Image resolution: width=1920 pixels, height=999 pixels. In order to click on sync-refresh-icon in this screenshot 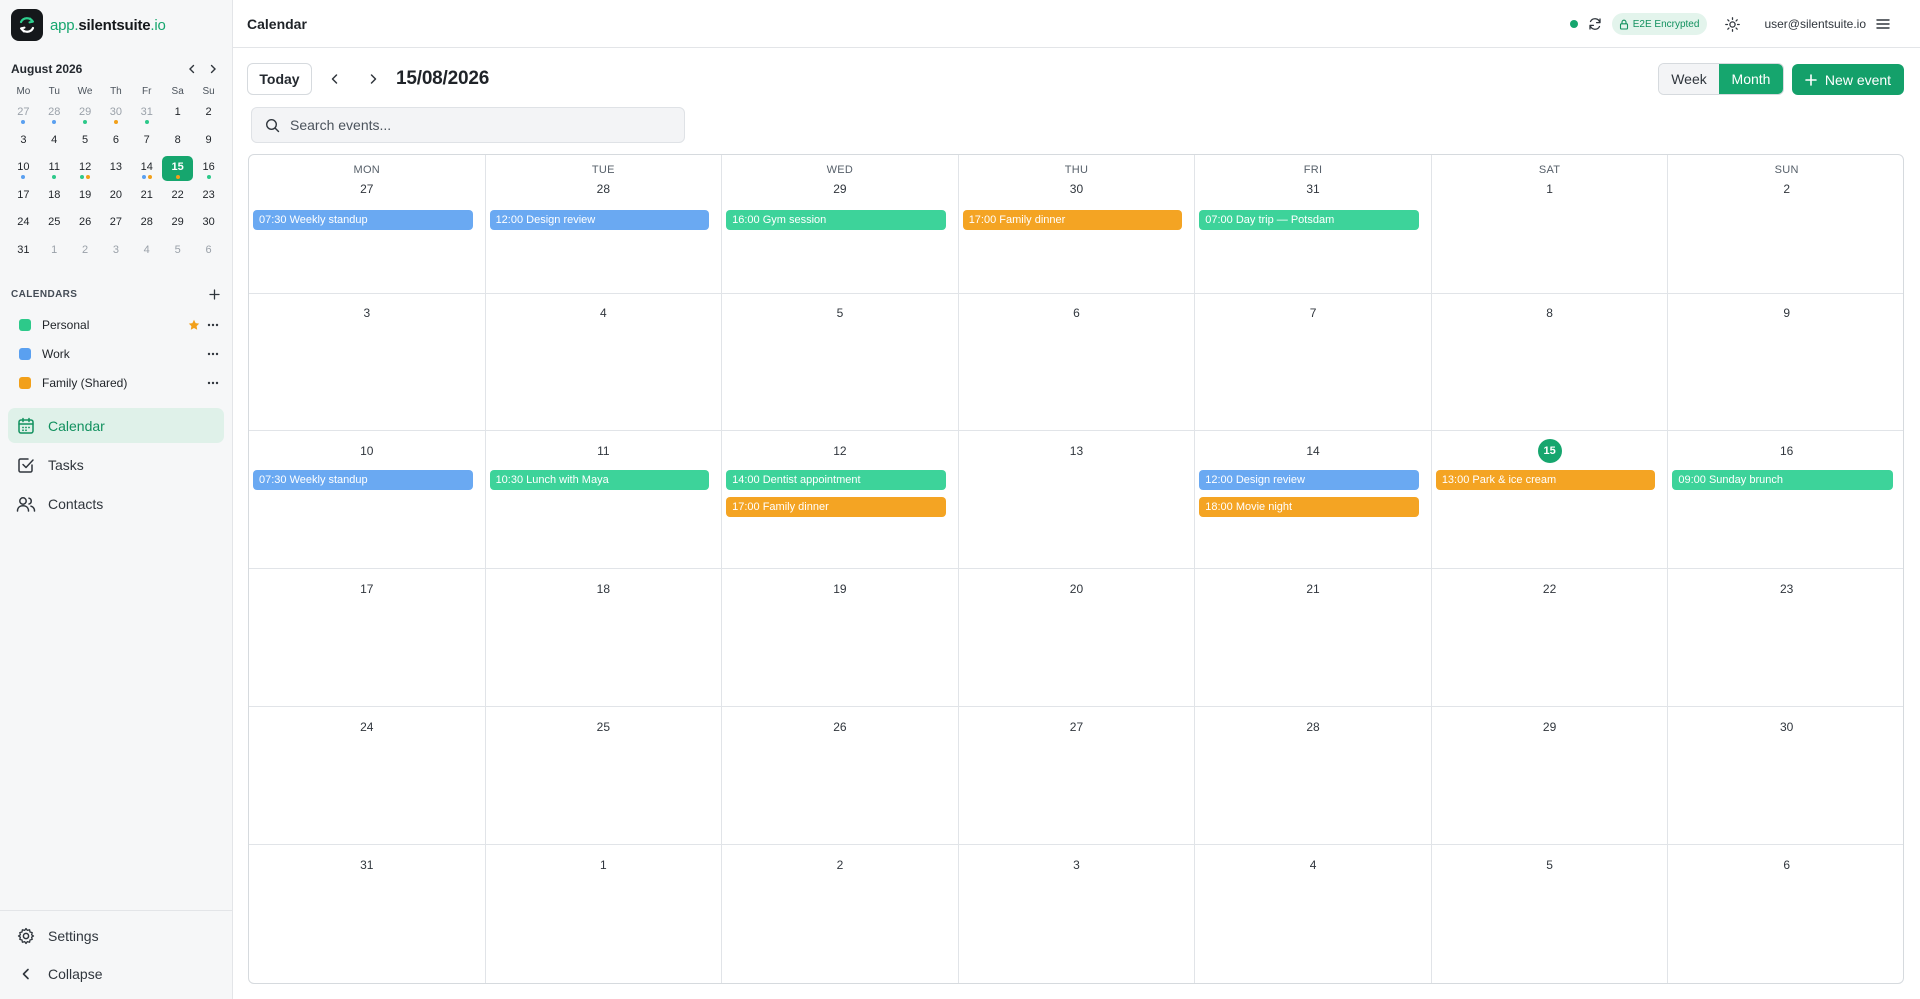, I will do `click(1595, 24)`.